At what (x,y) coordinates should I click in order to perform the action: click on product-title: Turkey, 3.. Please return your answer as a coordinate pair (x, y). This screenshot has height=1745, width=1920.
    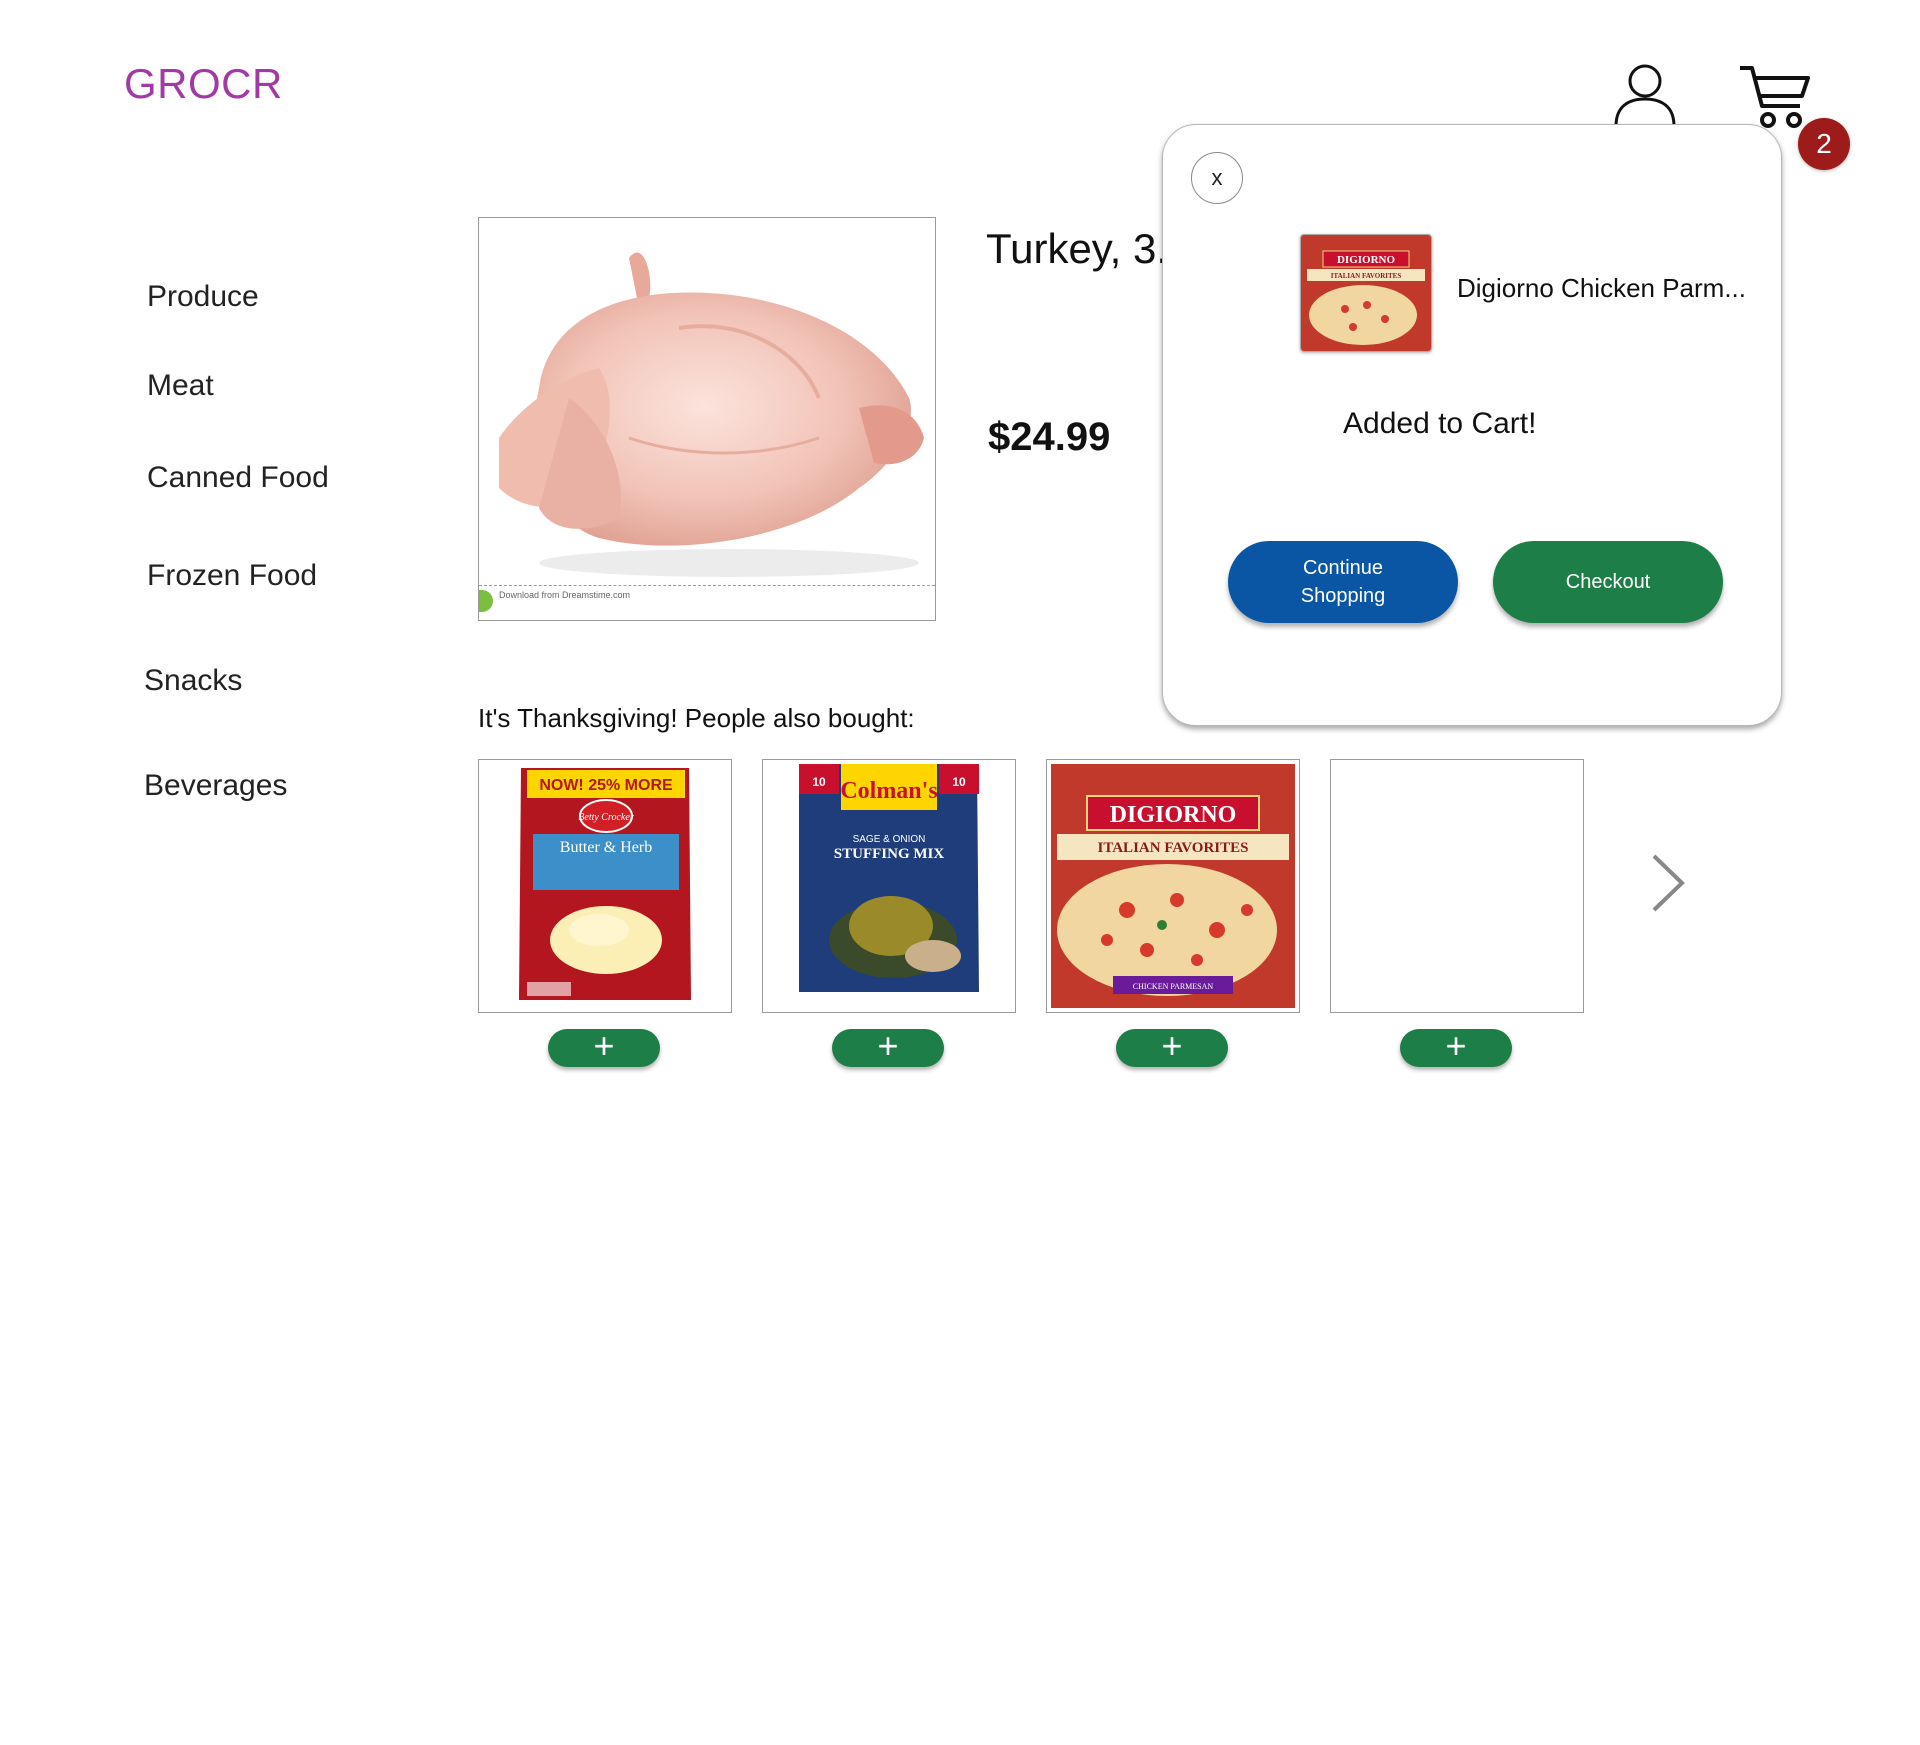
    Looking at the image, I should click on (1077, 248).